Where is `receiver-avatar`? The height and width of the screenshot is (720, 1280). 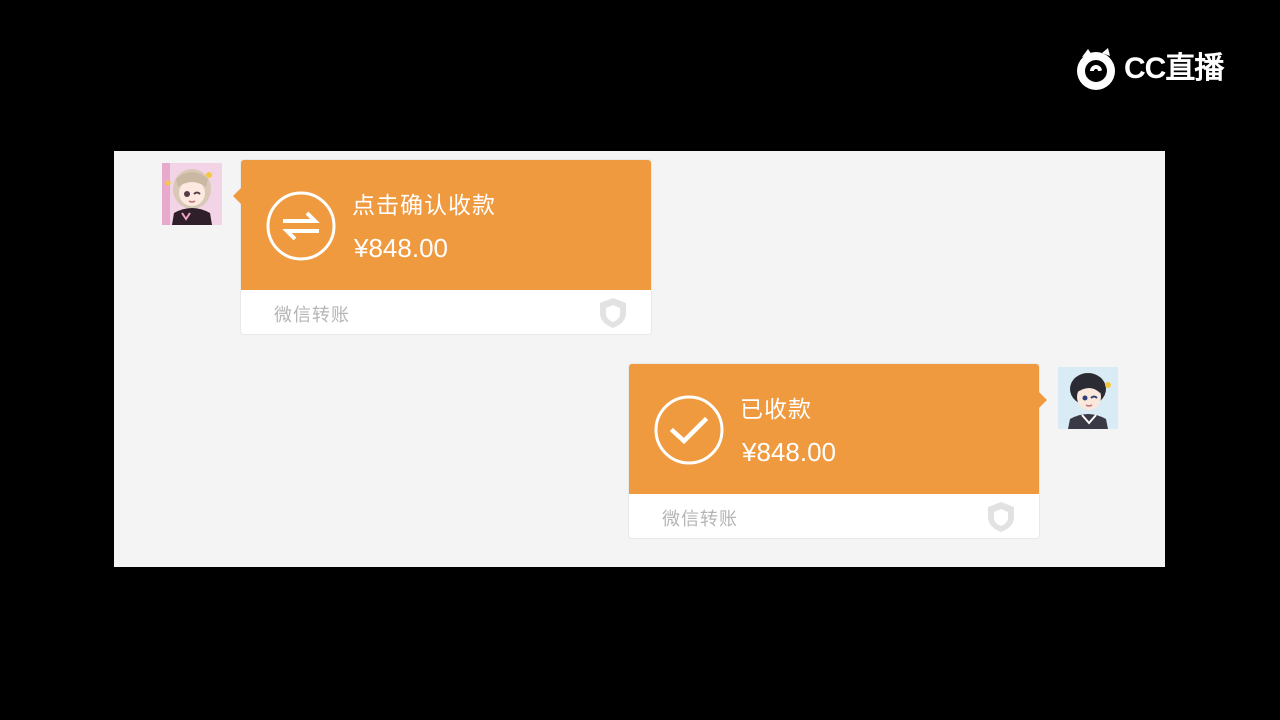
receiver-avatar is located at coordinates (1088, 398).